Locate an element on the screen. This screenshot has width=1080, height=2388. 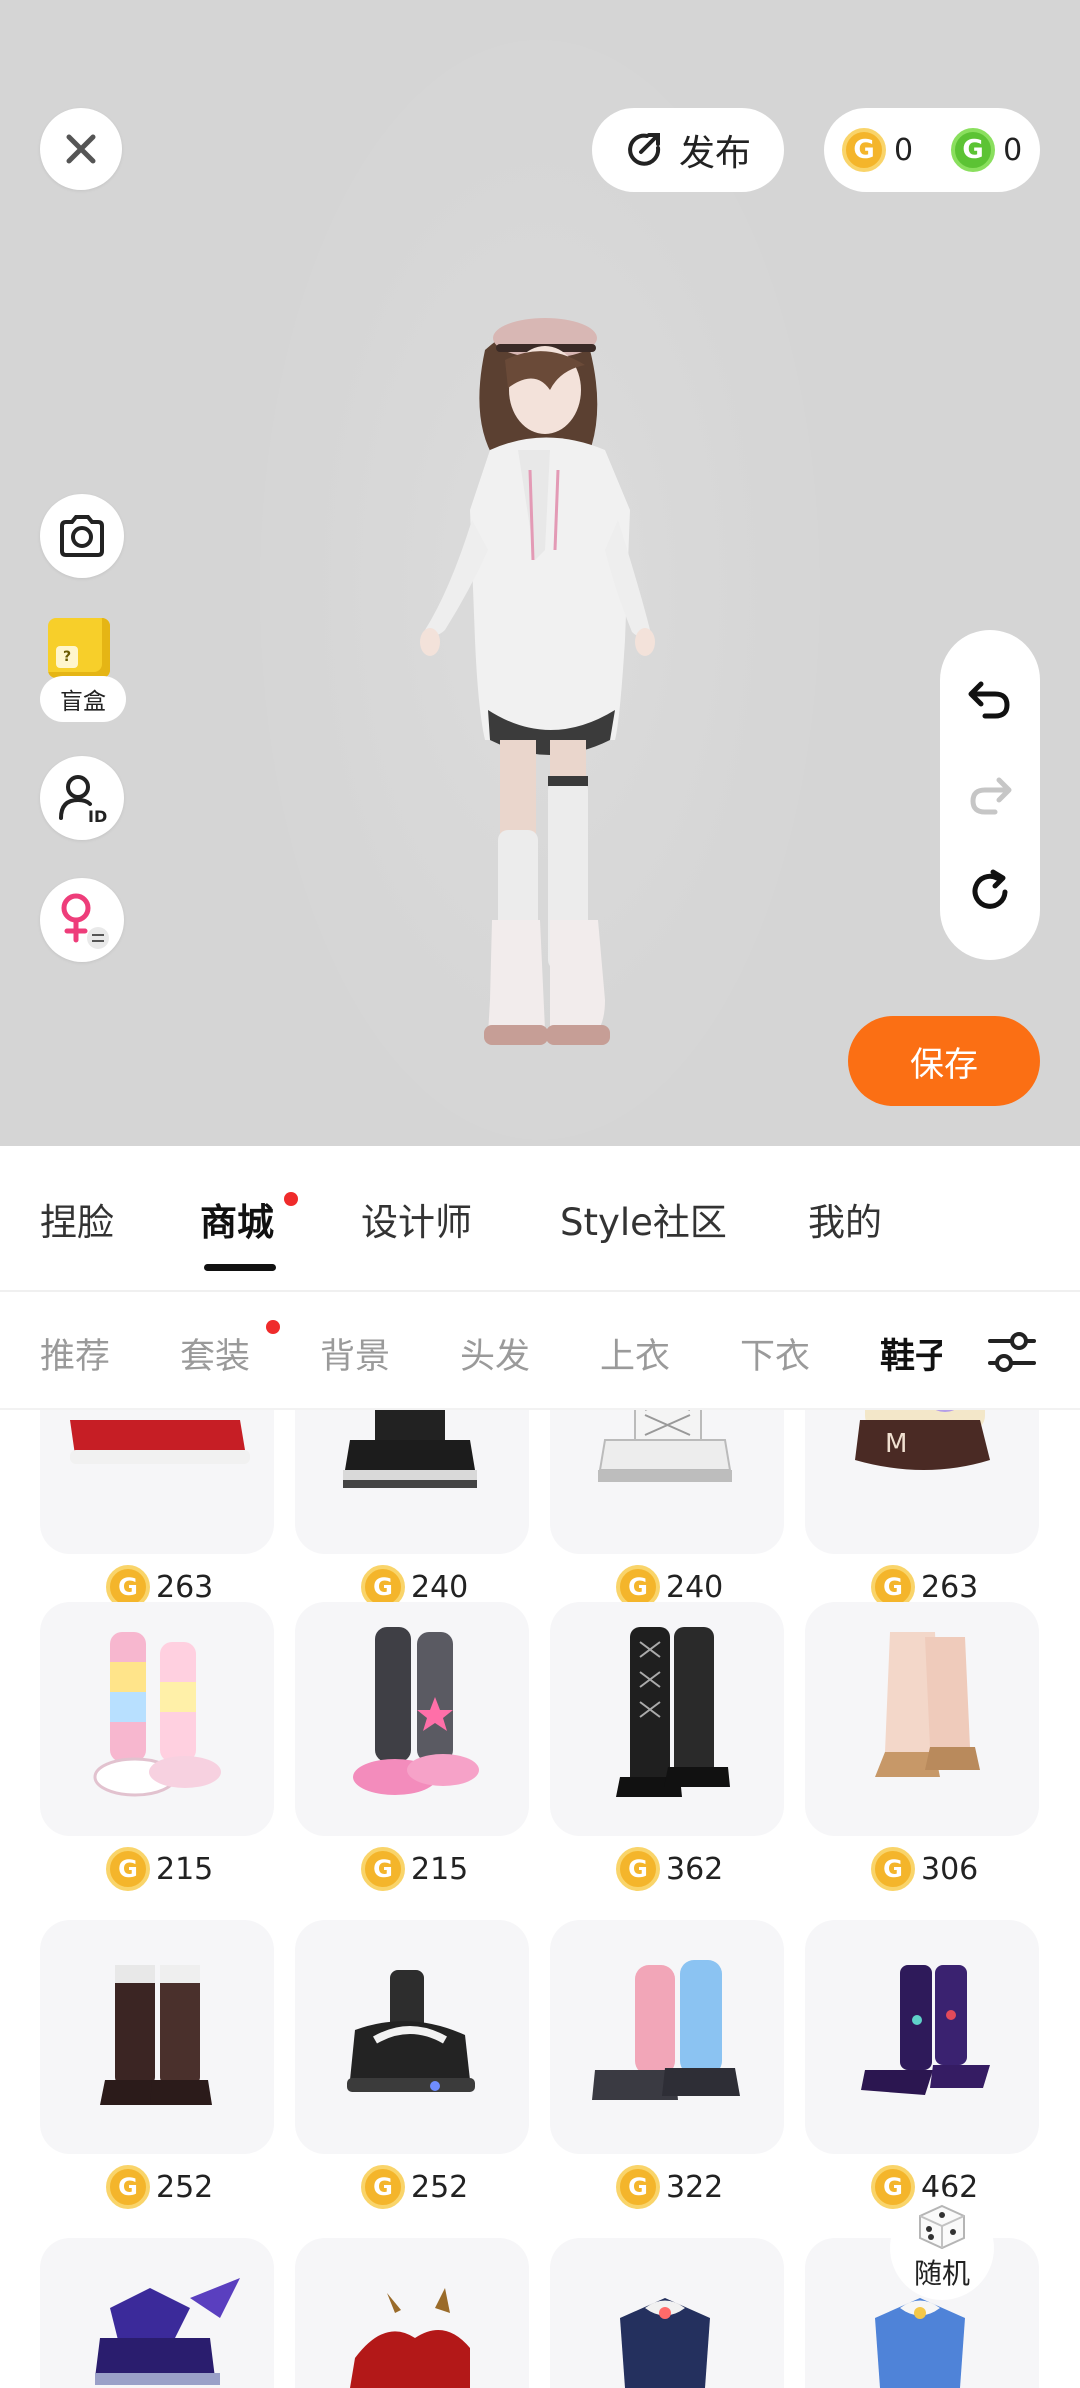
shop-notification-dot is located at coordinates (291, 1199).